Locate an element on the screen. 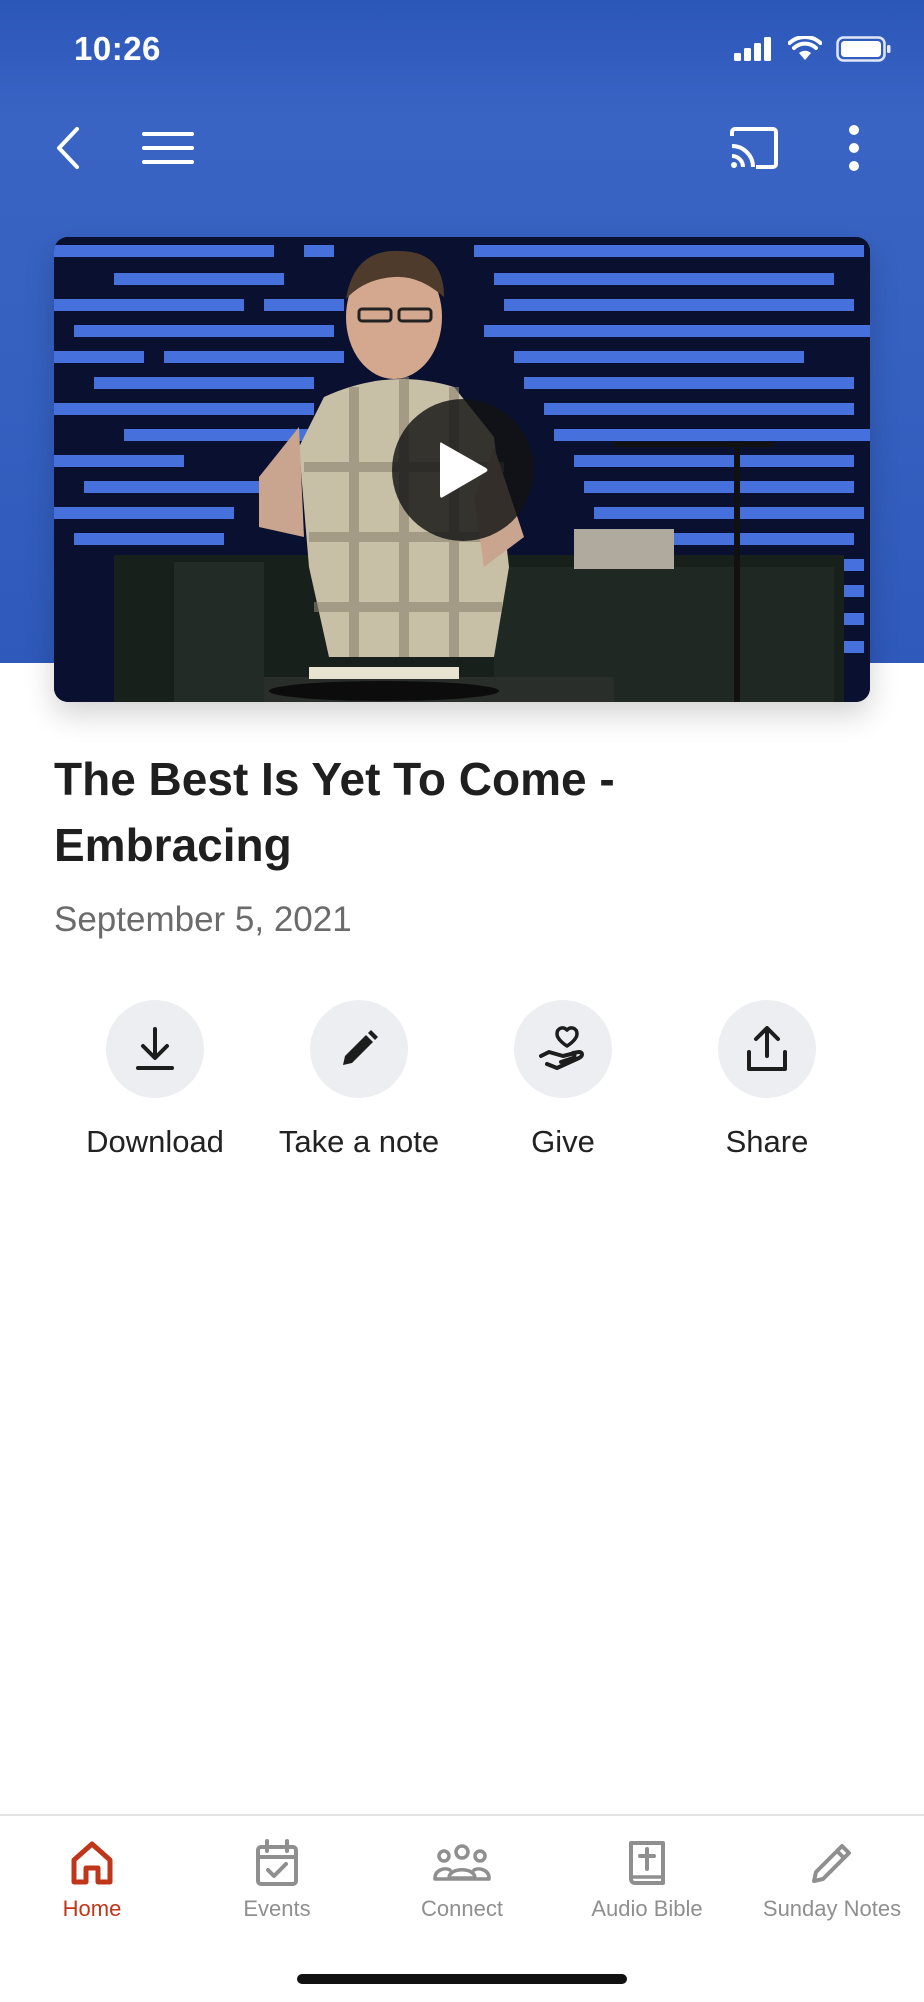 The height and width of the screenshot is (2002, 924). take-note-label: Take a note is located at coordinates (359, 1141).